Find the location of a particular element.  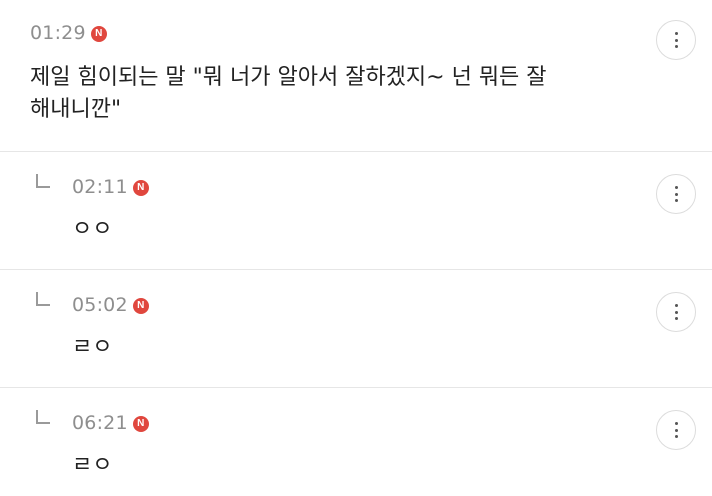

comment-time: 06:21 is located at coordinates (100, 423).